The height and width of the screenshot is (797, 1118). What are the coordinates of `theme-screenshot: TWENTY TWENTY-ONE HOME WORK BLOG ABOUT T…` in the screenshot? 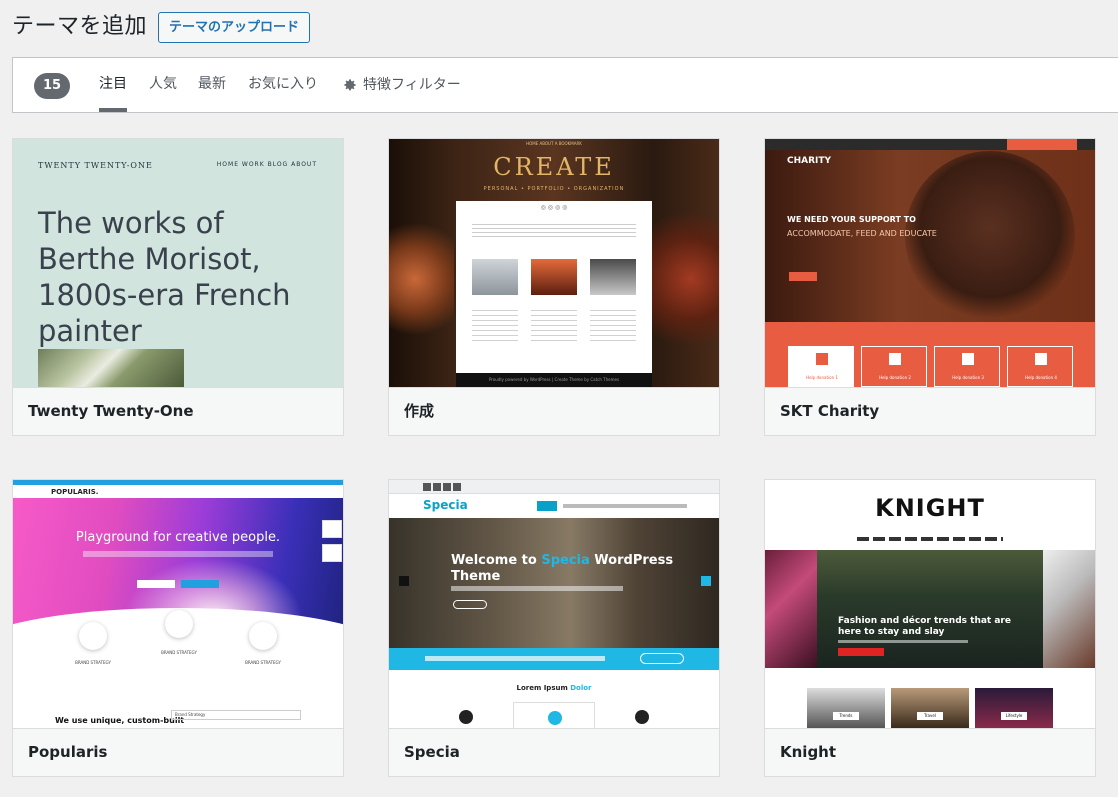 It's located at (178, 263).